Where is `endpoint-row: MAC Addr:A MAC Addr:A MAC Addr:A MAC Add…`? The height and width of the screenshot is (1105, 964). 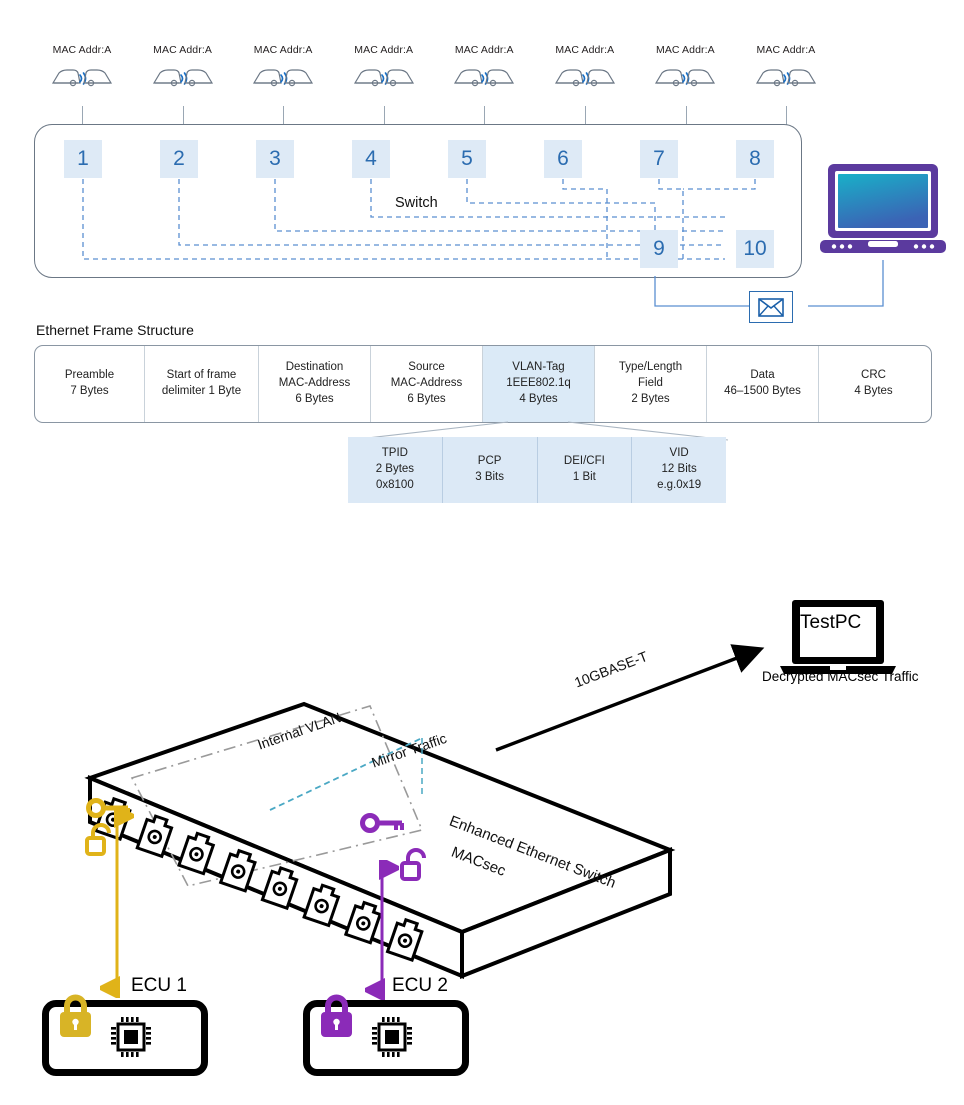
endpoint-row: MAC Addr:A MAC Addr:A MAC Addr:A MAC Add… is located at coordinates (434, 84).